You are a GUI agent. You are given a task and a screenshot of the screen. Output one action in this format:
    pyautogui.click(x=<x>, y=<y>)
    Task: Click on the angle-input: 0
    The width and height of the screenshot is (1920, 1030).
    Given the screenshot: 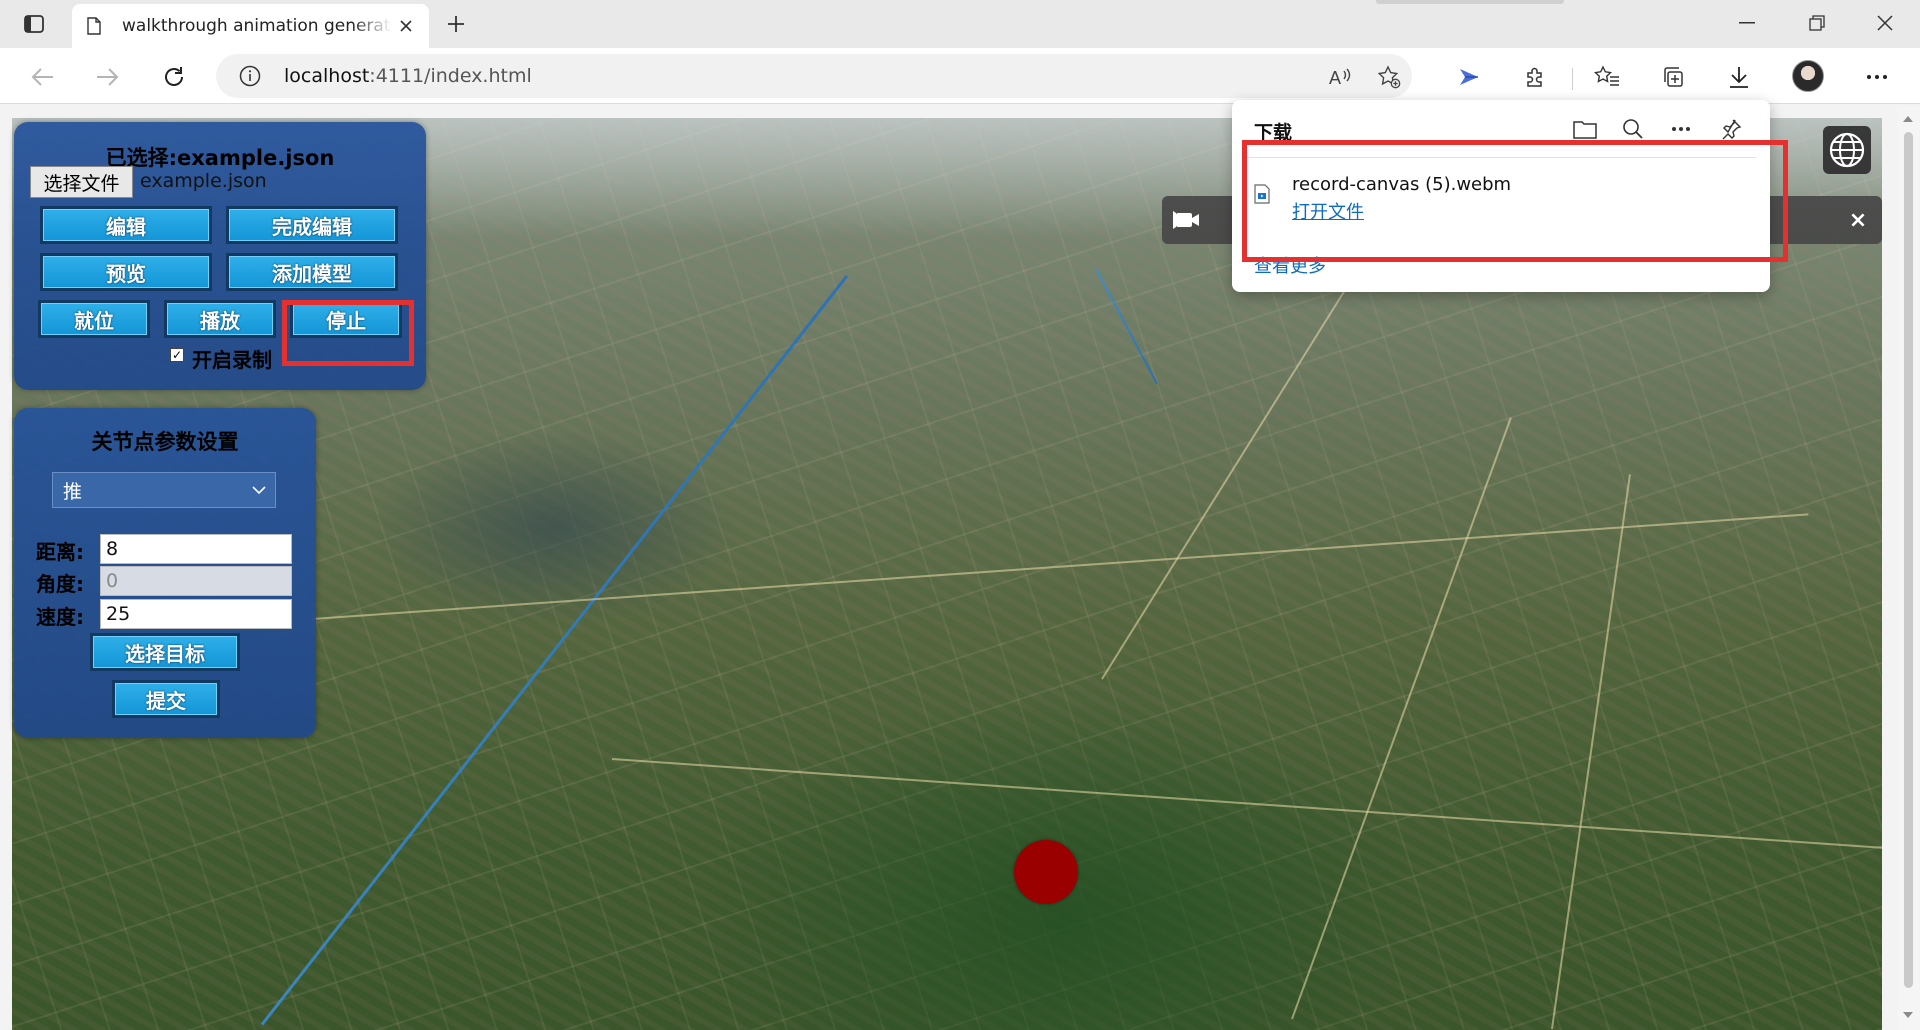 What is the action you would take?
    pyautogui.click(x=196, y=581)
    